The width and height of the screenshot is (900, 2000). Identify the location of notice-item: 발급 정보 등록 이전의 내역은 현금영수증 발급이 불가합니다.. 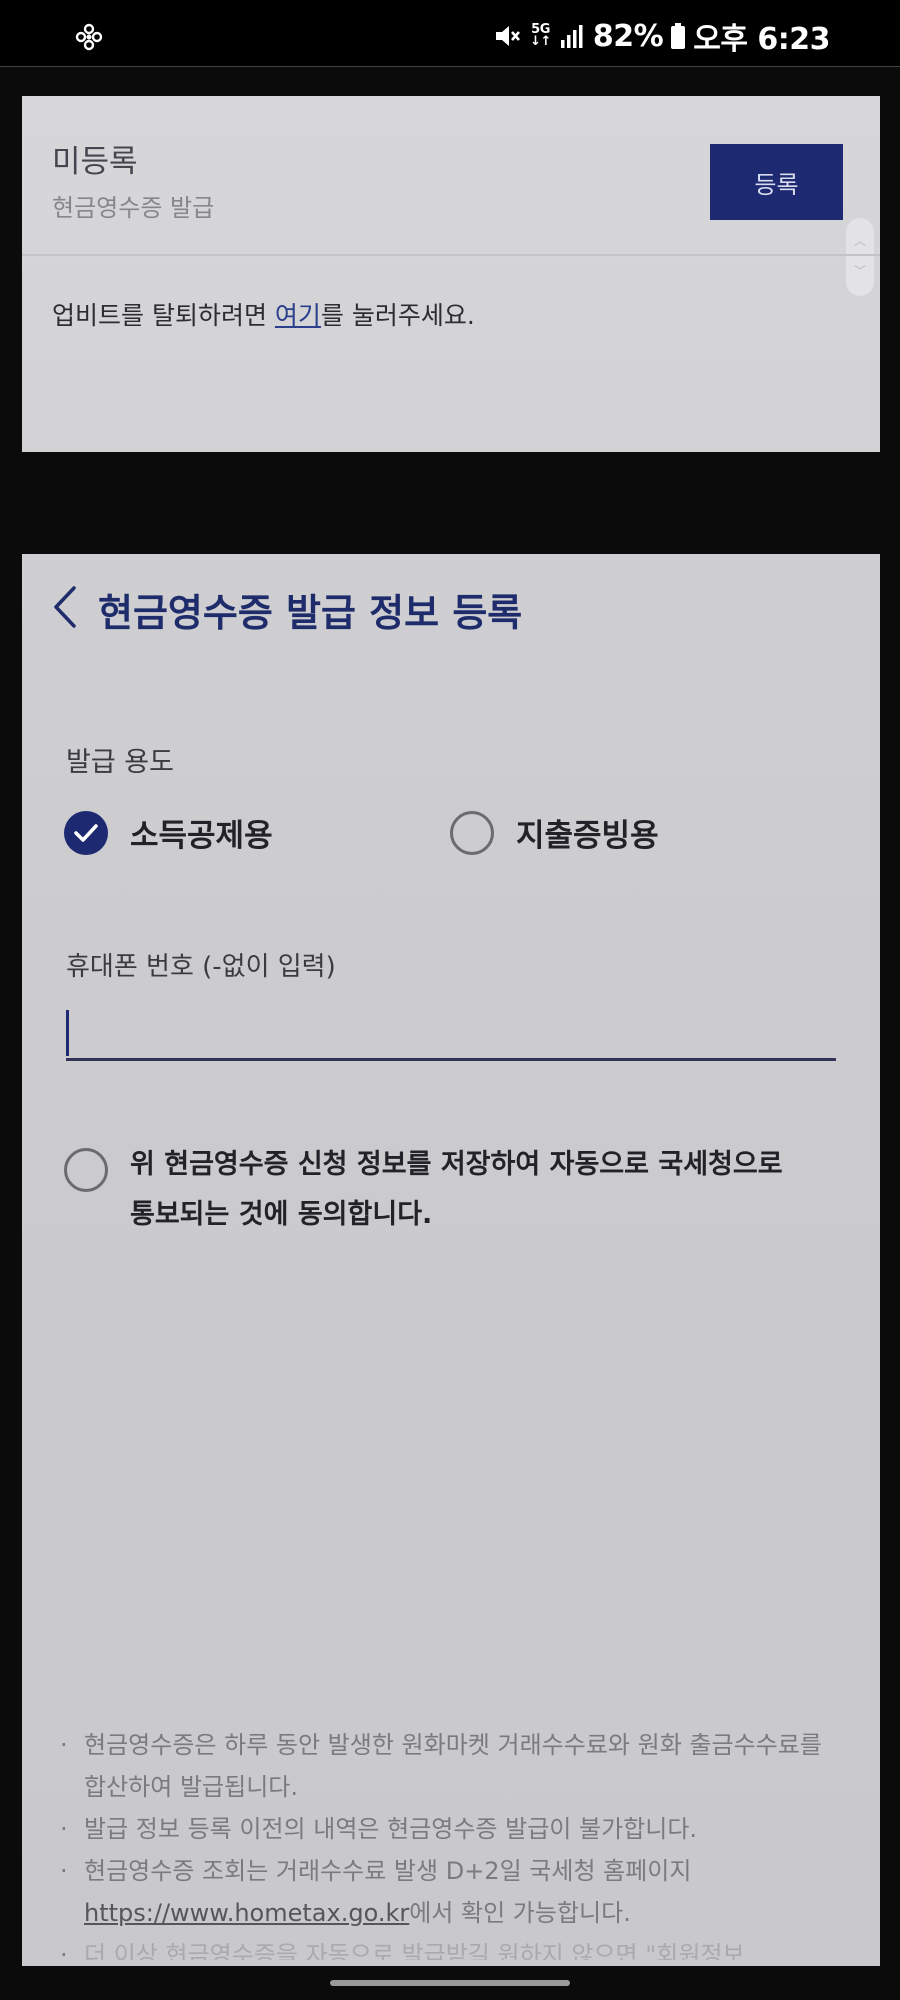
(451, 1829).